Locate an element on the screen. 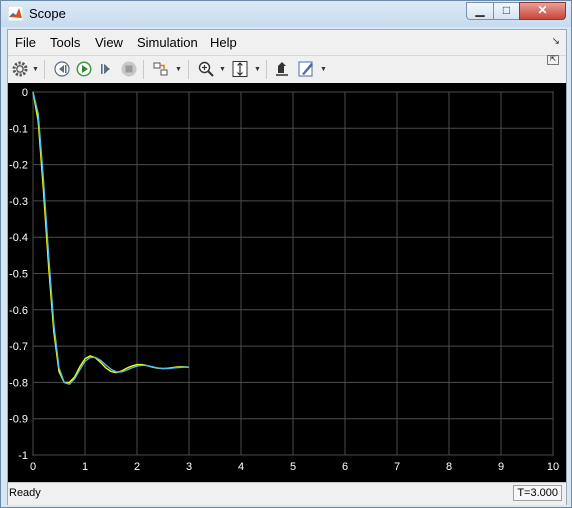 This screenshot has height=508, width=572. zoom-dropdown-icon: ▼ is located at coordinates (222, 69).